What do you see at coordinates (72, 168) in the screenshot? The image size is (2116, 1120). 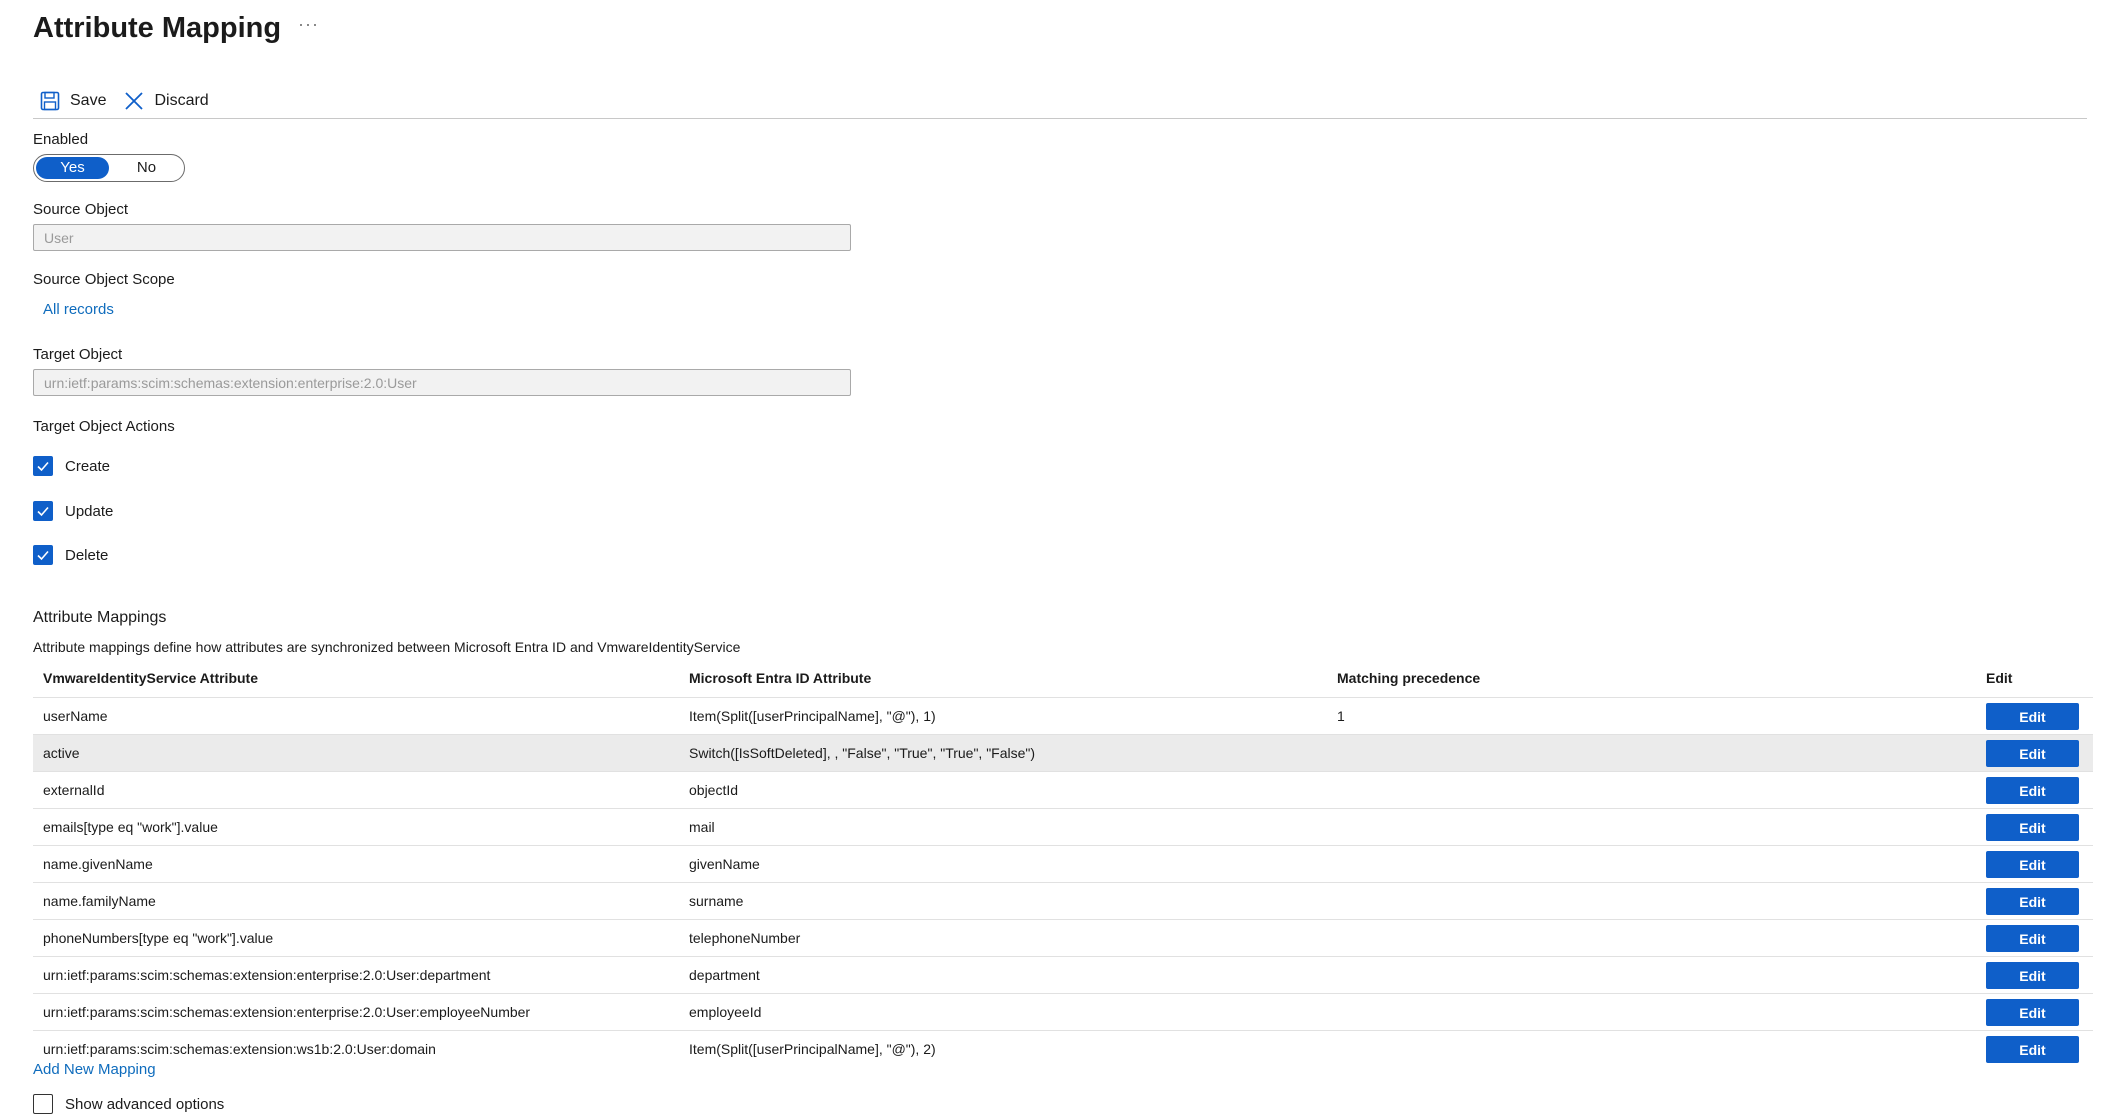 I see `toggle-yes-option: Yes` at bounding box center [72, 168].